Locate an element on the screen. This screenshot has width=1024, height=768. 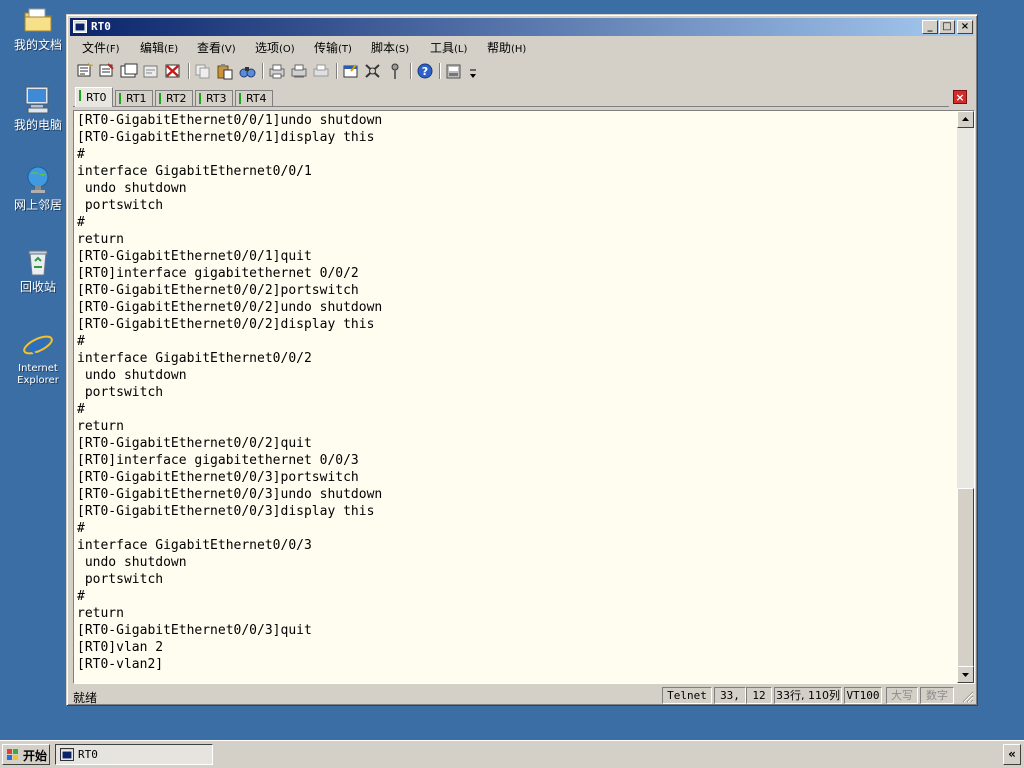
minimize-button: _ is located at coordinates (930, 27).